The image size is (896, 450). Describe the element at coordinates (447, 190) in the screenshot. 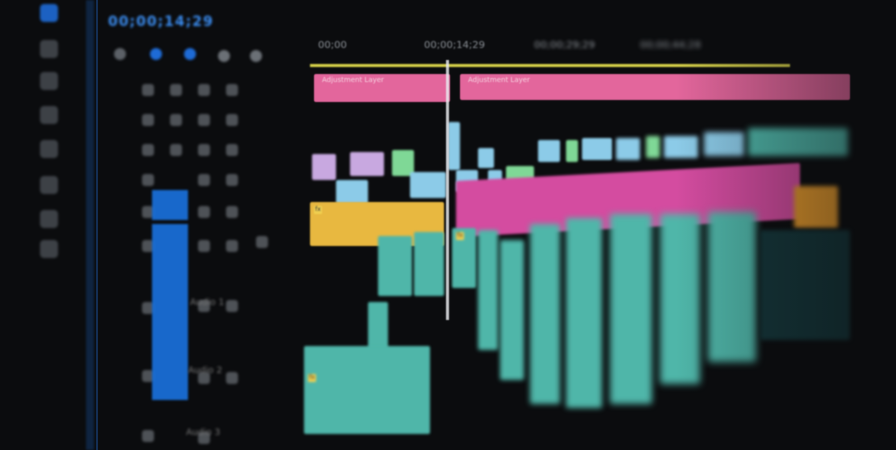

I see `playhead-line` at that location.